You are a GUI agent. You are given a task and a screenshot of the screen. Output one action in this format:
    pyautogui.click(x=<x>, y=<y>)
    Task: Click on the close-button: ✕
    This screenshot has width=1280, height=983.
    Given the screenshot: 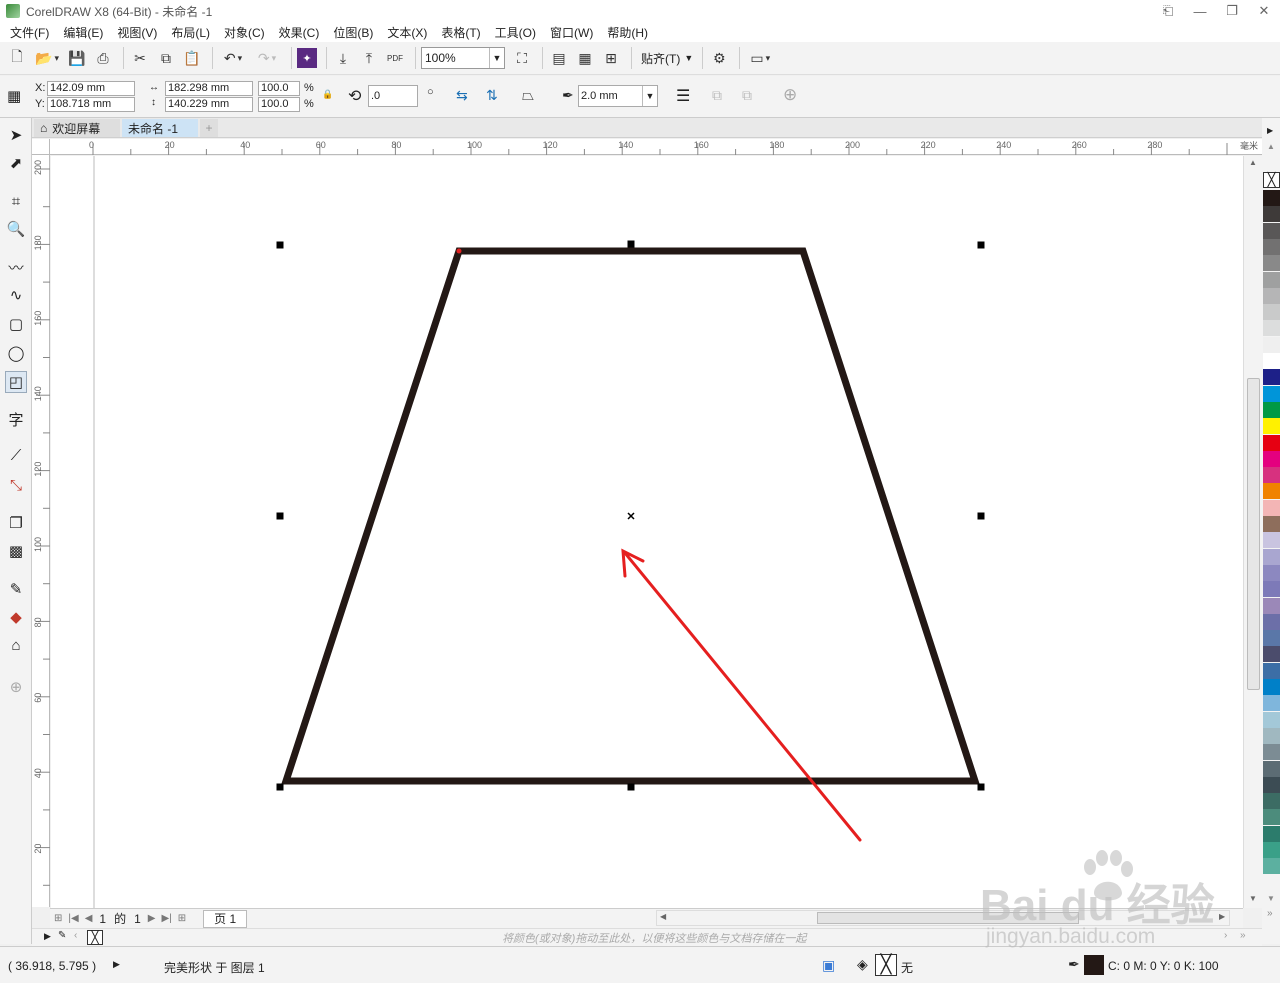 What is the action you would take?
    pyautogui.click(x=1264, y=11)
    